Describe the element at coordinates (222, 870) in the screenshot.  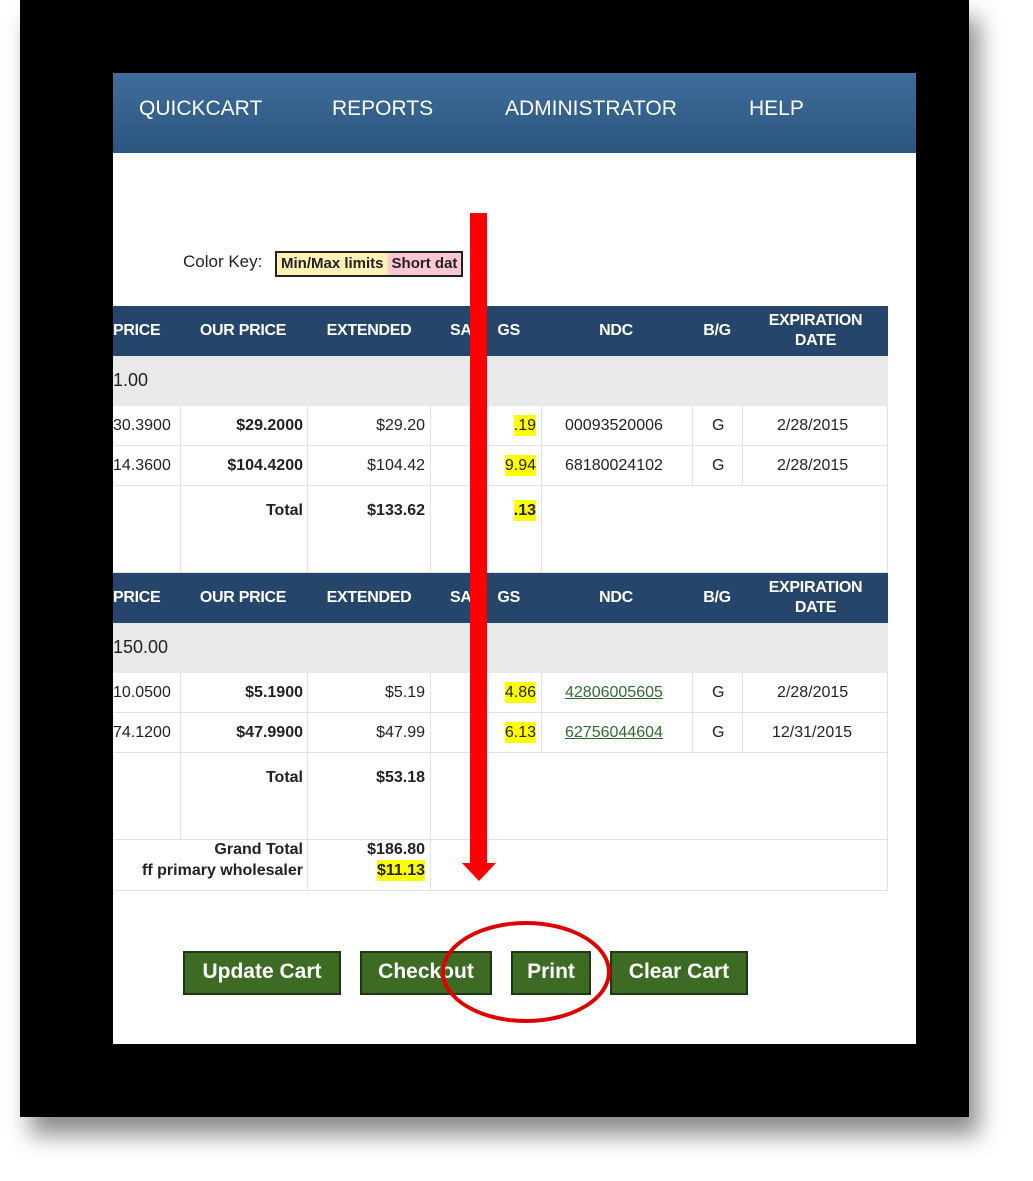
I see `grand-total-savings-label: ff primary wholesaler` at that location.